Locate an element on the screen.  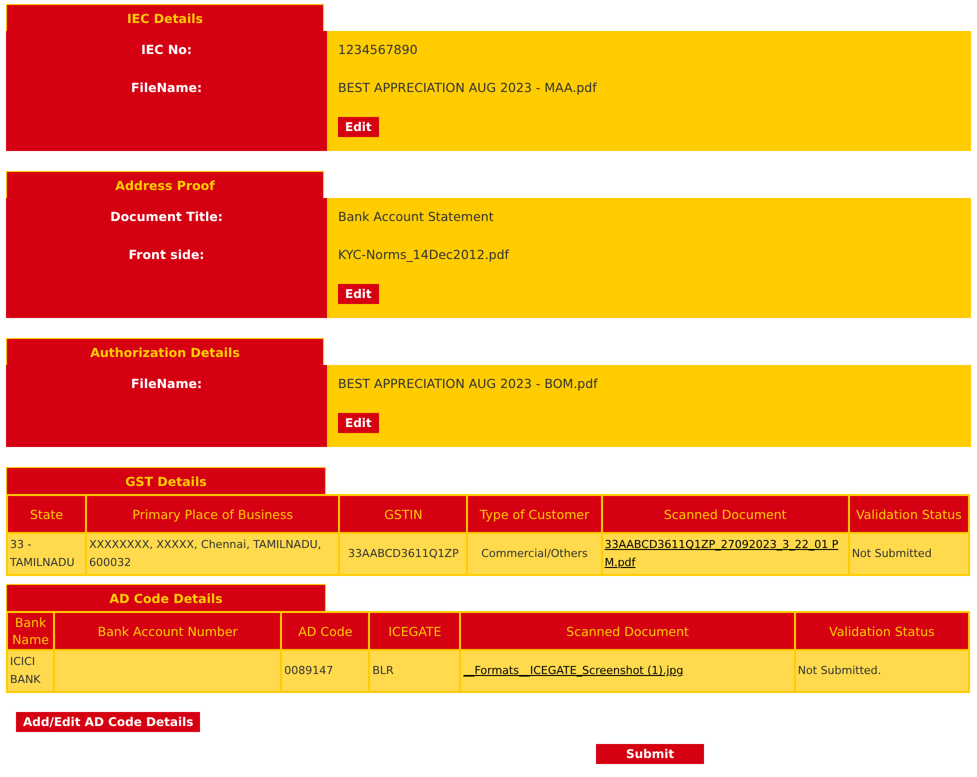
add-edit-ad-code-button: Add/Edit AD Code Details is located at coordinates (108, 722).